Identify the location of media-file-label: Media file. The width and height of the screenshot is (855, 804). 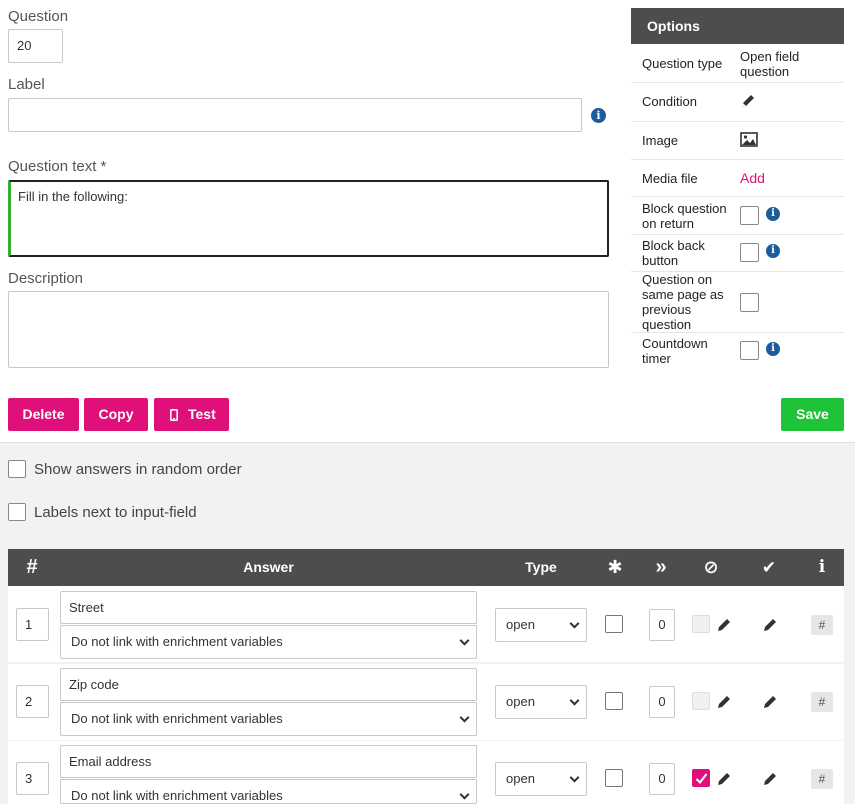
(670, 178).